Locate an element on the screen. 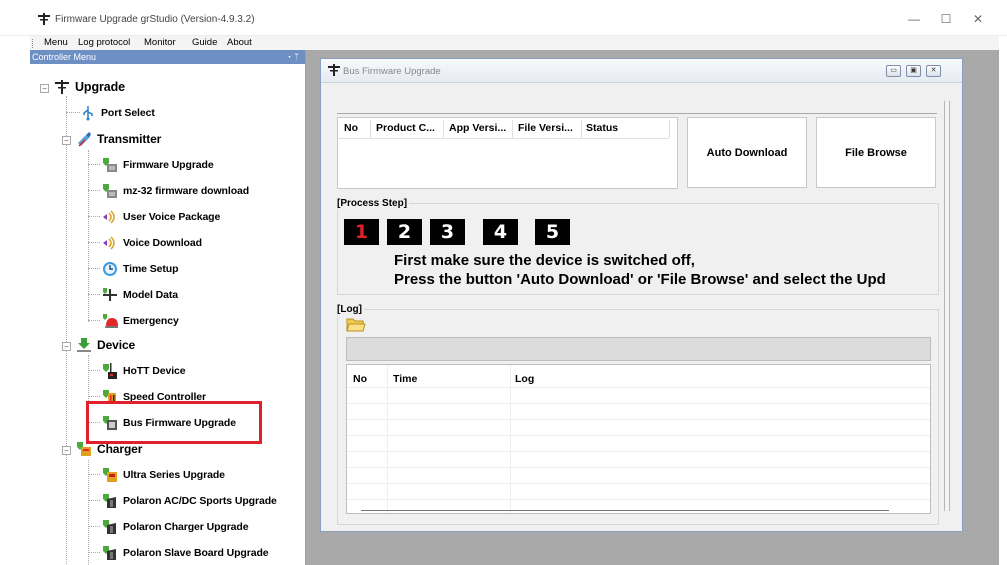 The height and width of the screenshot is (565, 1007). tree-node-speed-controller: Speed Controller is located at coordinates (154, 397).